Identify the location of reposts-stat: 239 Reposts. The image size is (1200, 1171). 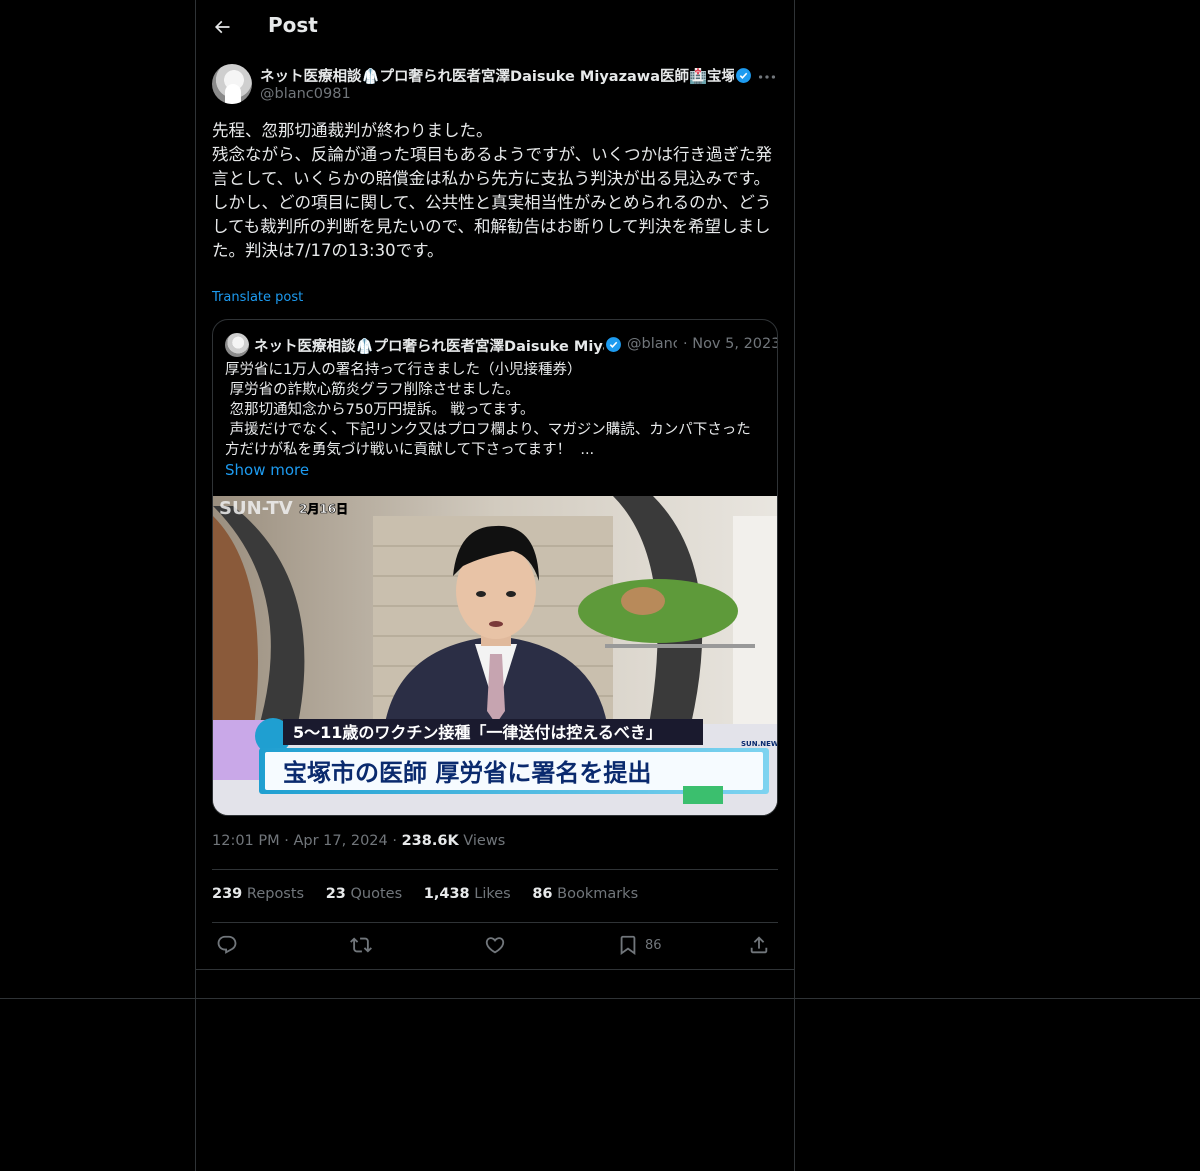
(258, 894).